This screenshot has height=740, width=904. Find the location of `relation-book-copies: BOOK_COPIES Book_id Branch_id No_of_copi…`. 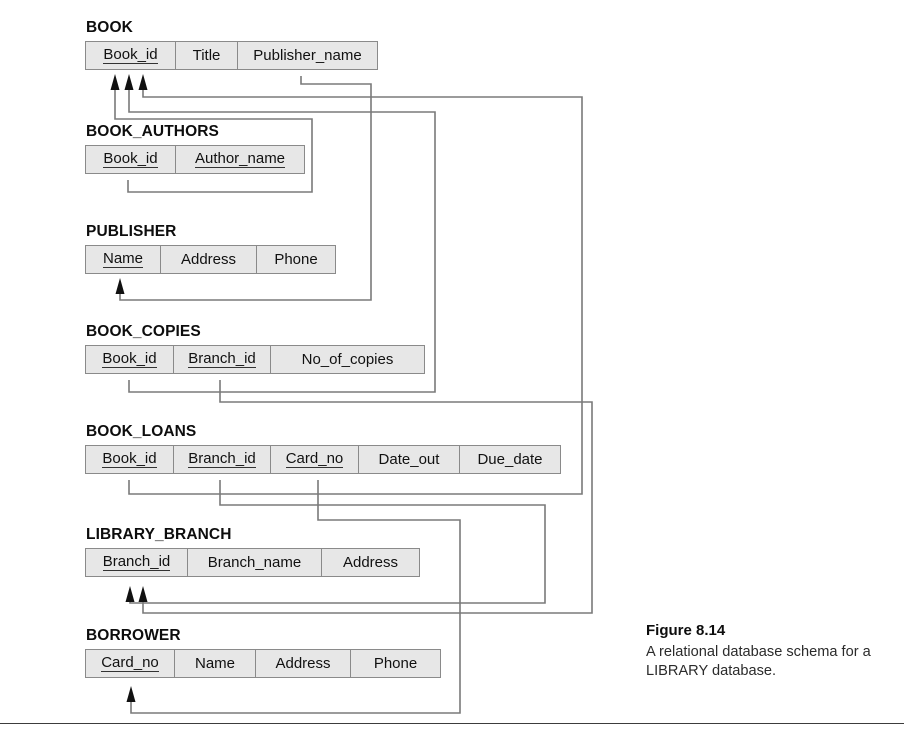

relation-book-copies: BOOK_COPIES Book_id Branch_id No_of_copi… is located at coordinates (255, 349).